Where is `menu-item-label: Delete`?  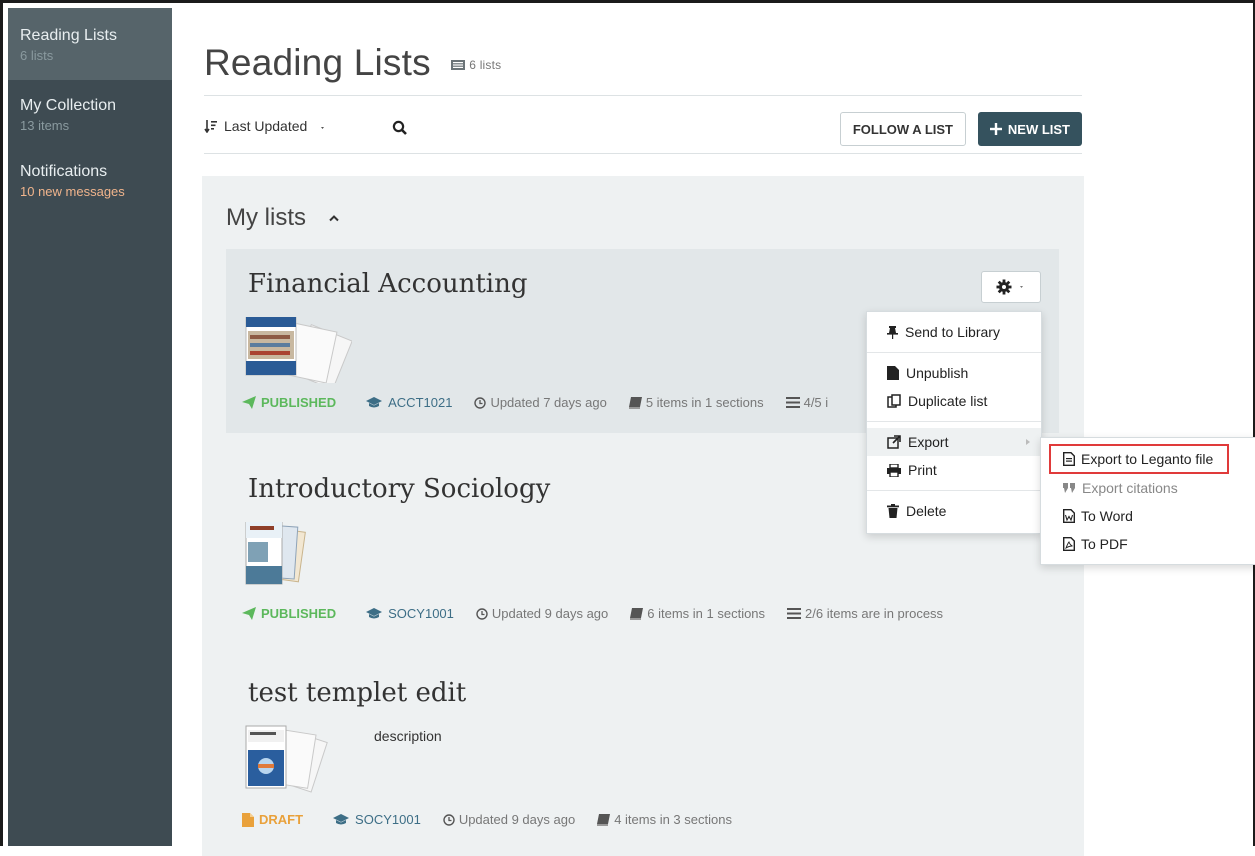
menu-item-label: Delete is located at coordinates (926, 511).